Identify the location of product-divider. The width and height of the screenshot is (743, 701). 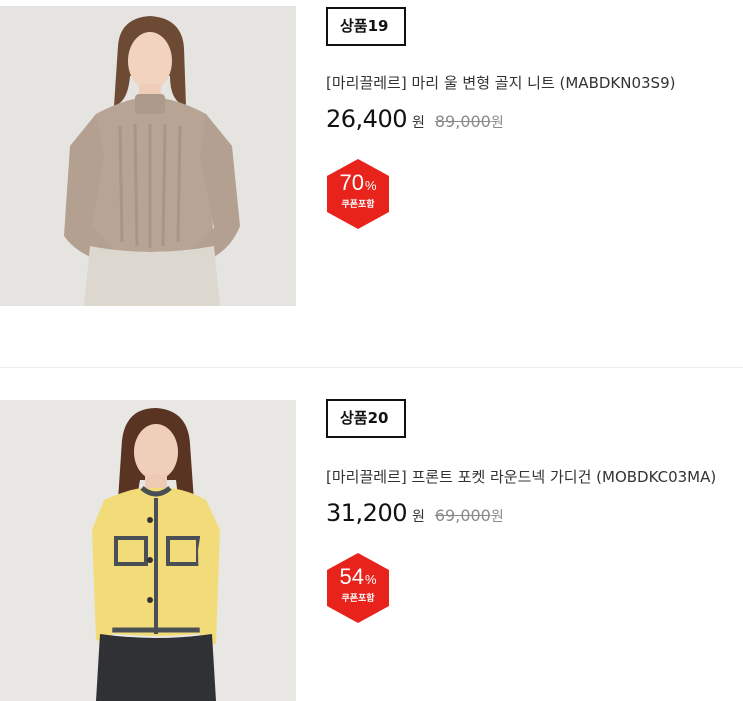
(371, 367).